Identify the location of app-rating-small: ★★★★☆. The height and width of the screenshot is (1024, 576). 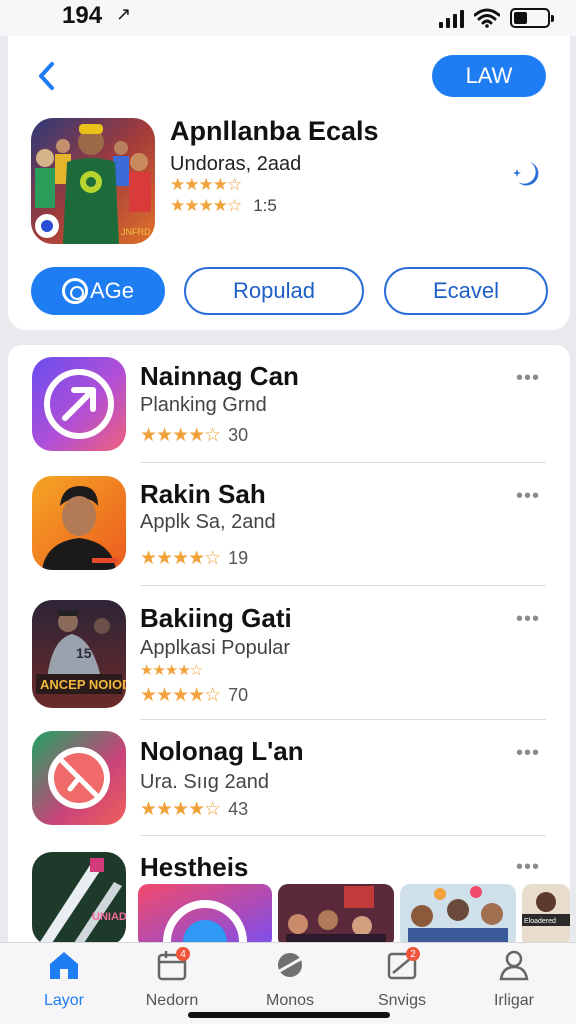
(171, 670).